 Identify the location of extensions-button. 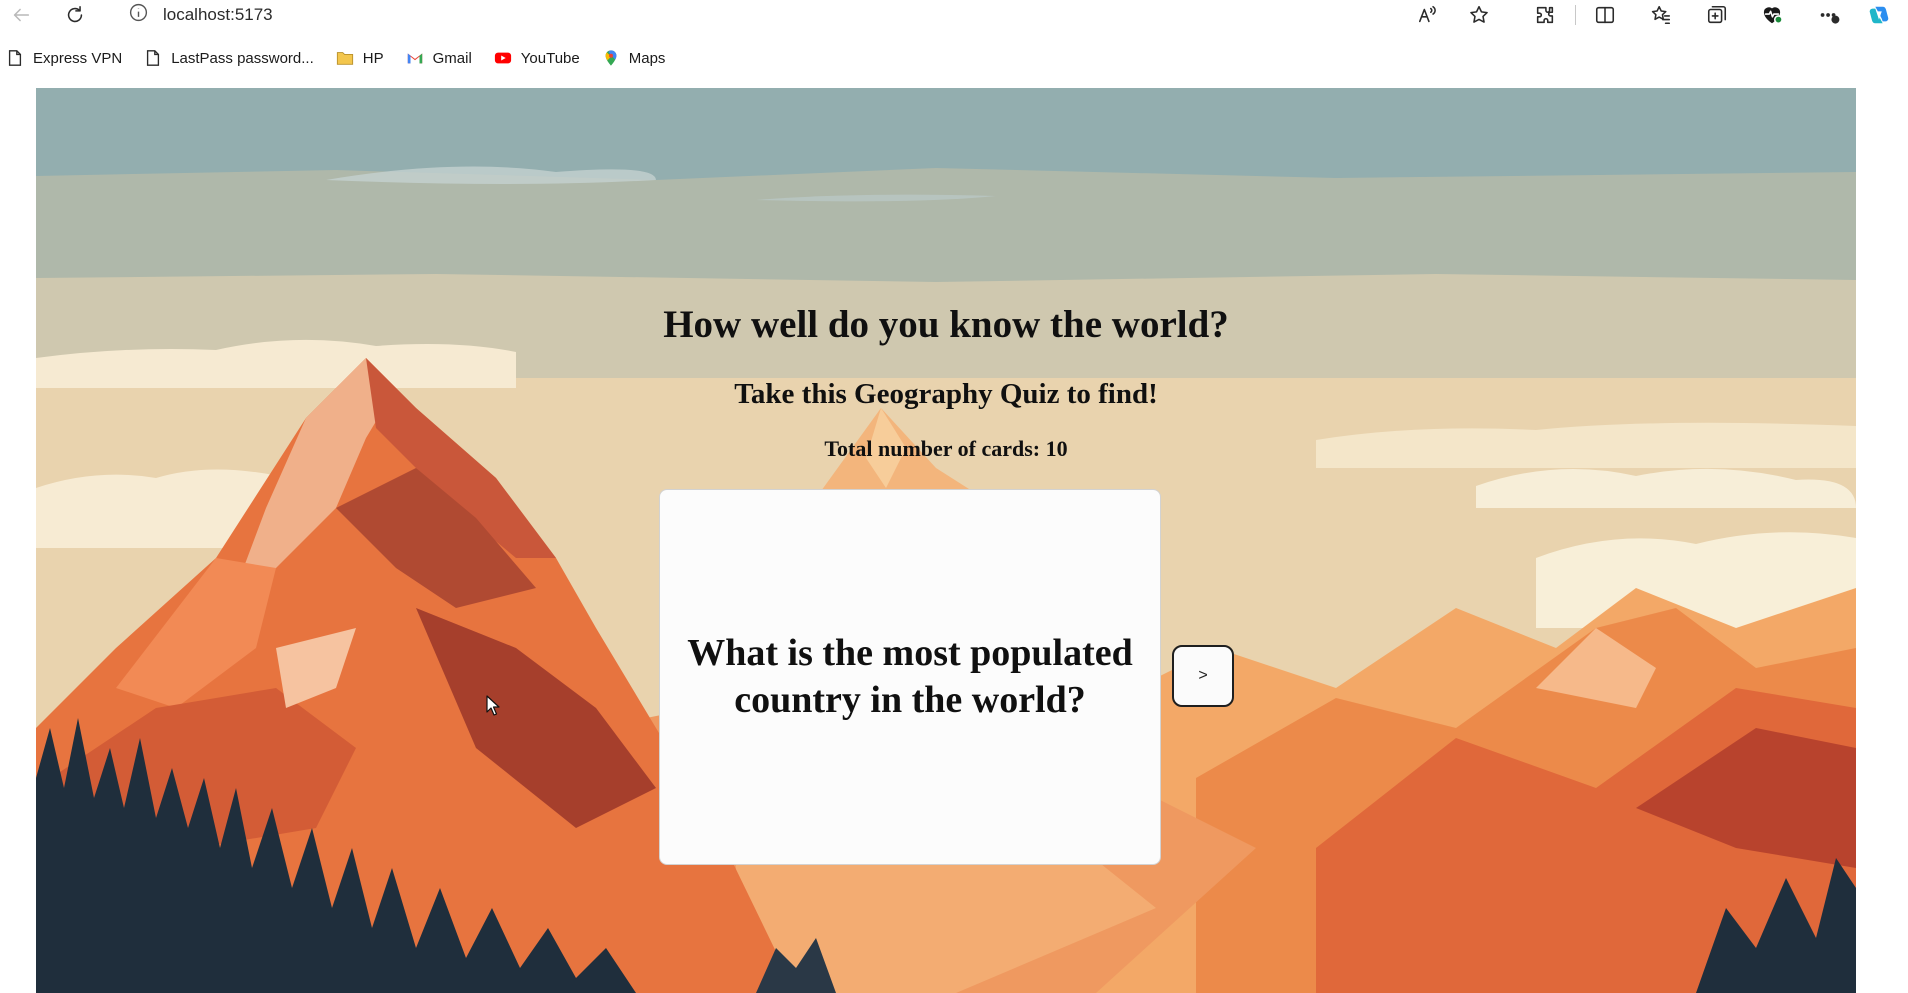
(1545, 15).